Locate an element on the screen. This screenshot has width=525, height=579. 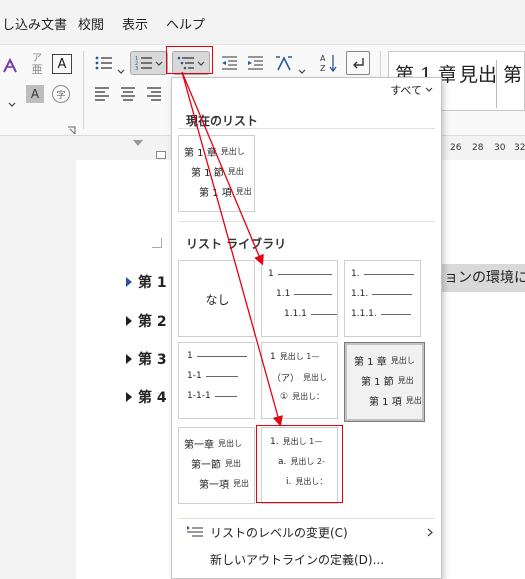
clear-format-icon is located at coordinates (10, 66).